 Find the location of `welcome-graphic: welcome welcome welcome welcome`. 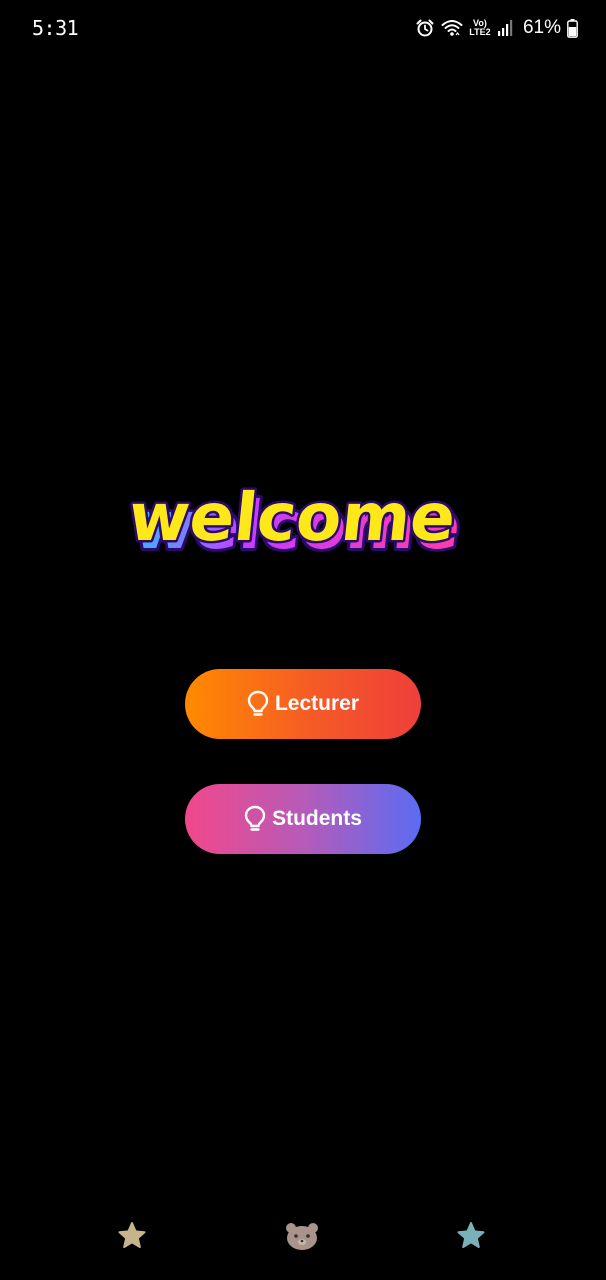

welcome-graphic: welcome welcome welcome welcome is located at coordinates (297, 522).